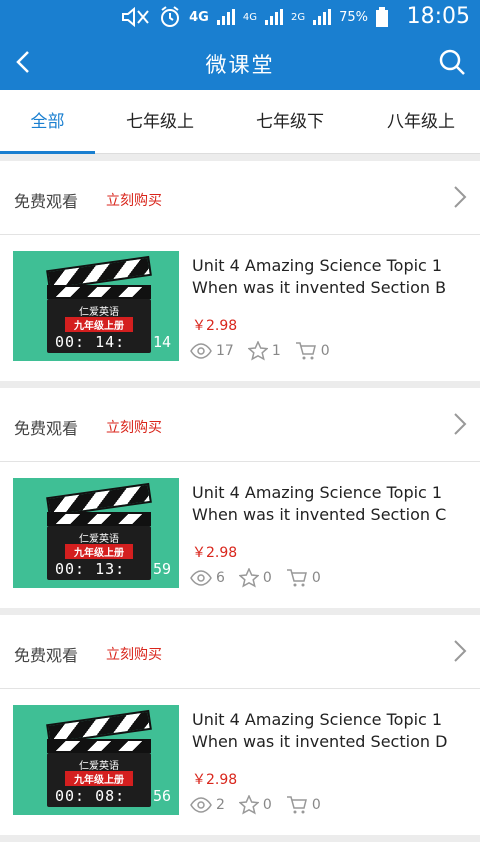  Describe the element at coordinates (319, 287) in the screenshot. I see `course-title-line2: When was it invented Section B` at that location.